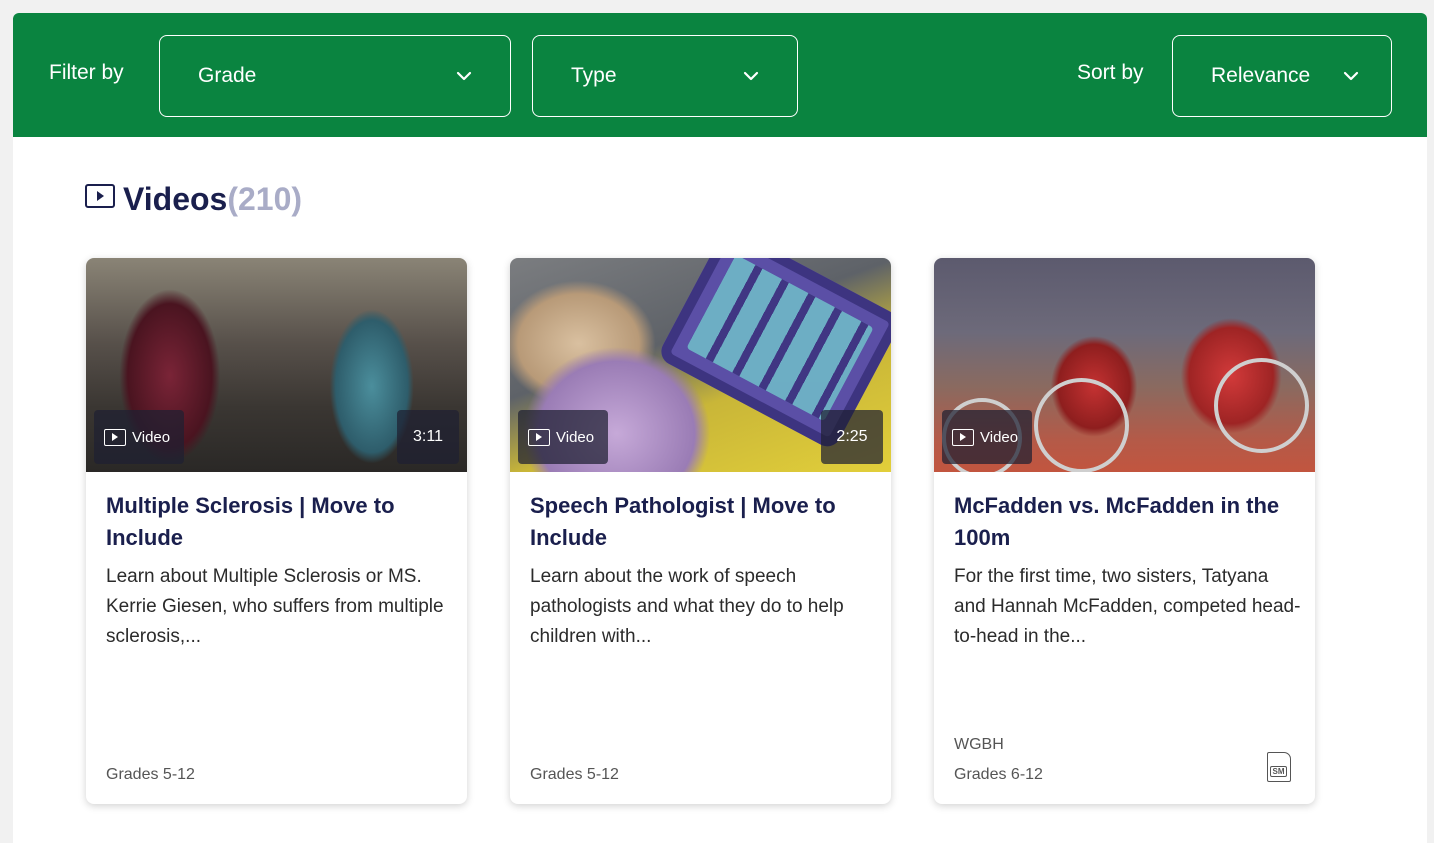 The width and height of the screenshot is (1434, 843). What do you see at coordinates (700, 365) in the screenshot?
I see `video-thumbnail: Video 2:25` at bounding box center [700, 365].